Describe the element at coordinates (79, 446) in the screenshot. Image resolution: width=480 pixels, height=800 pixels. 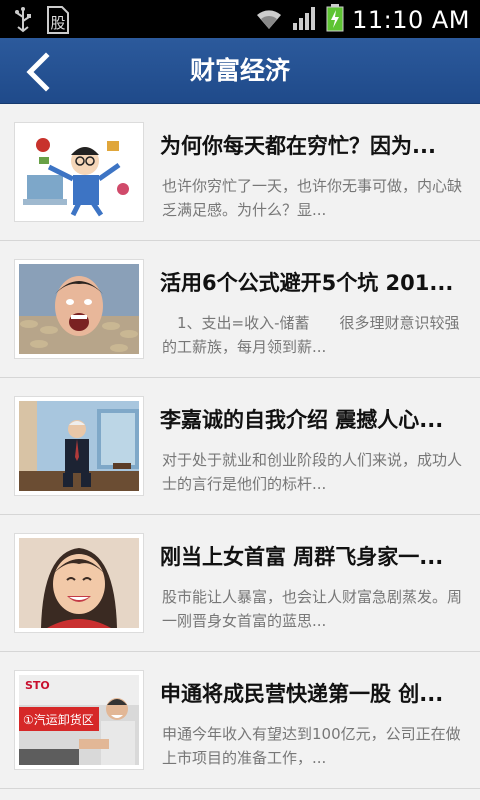
I see `article-thumbnail-businessman-office` at that location.